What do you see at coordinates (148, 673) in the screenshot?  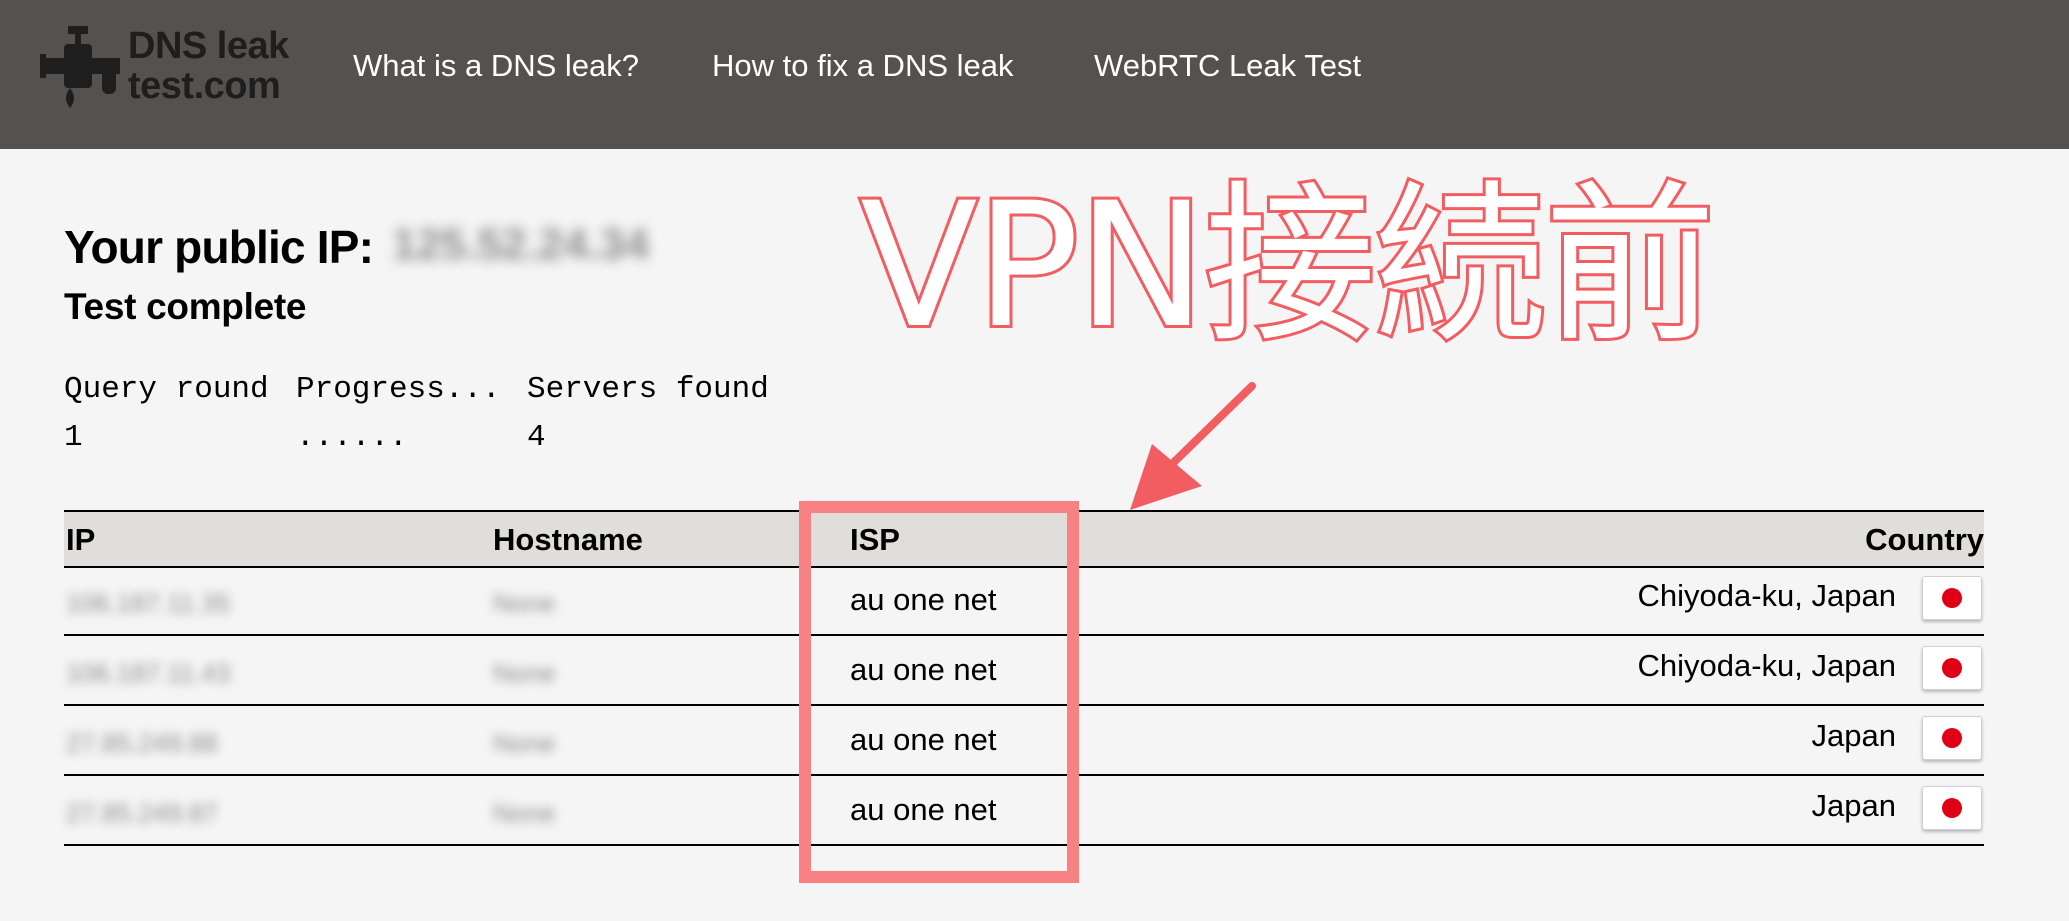 I see `ip-cell: 106.187.11.43` at bounding box center [148, 673].